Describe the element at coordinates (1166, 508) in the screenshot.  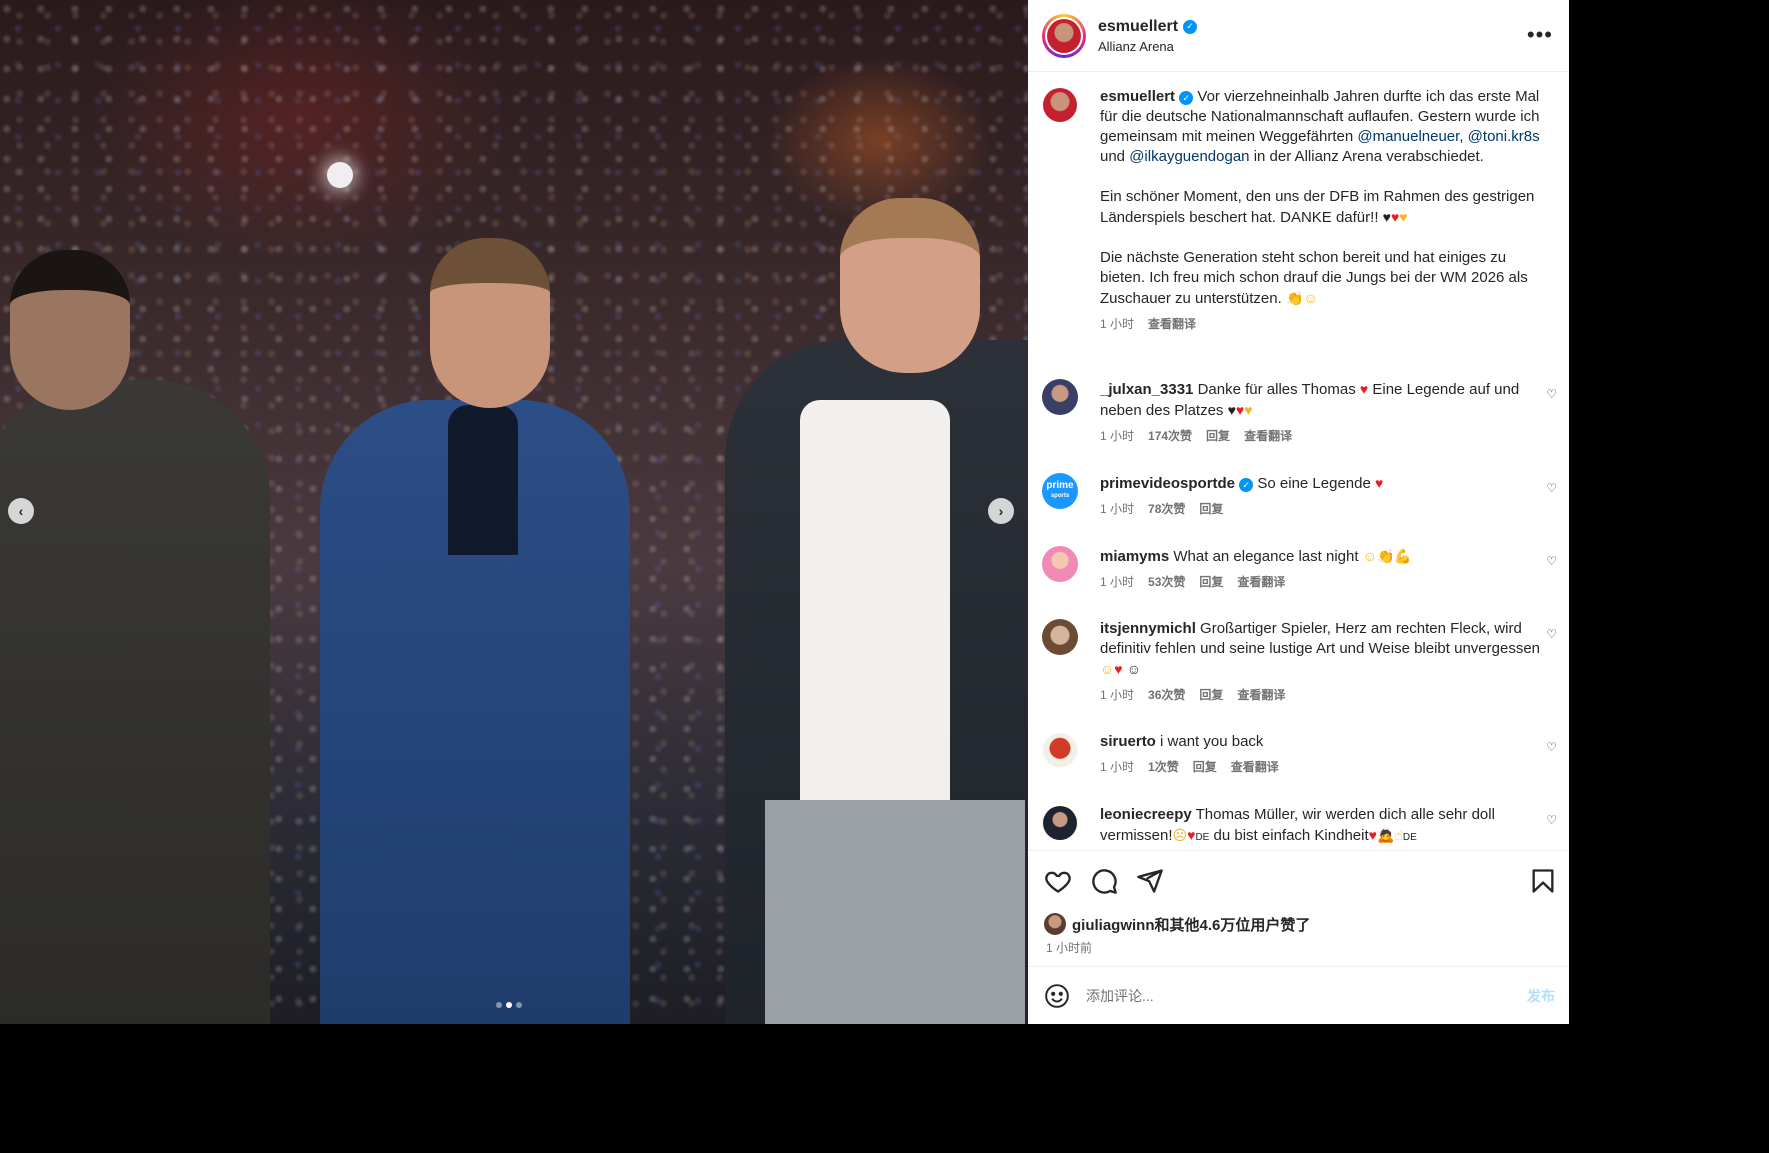
I see `comment-like-count: 78次赞` at that location.